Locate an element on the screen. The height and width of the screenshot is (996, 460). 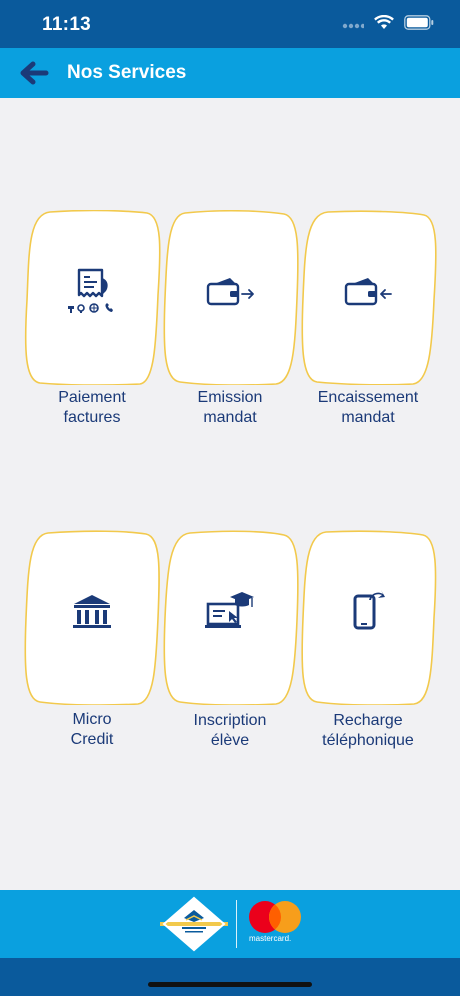
home-indicator is located at coordinates (230, 984).